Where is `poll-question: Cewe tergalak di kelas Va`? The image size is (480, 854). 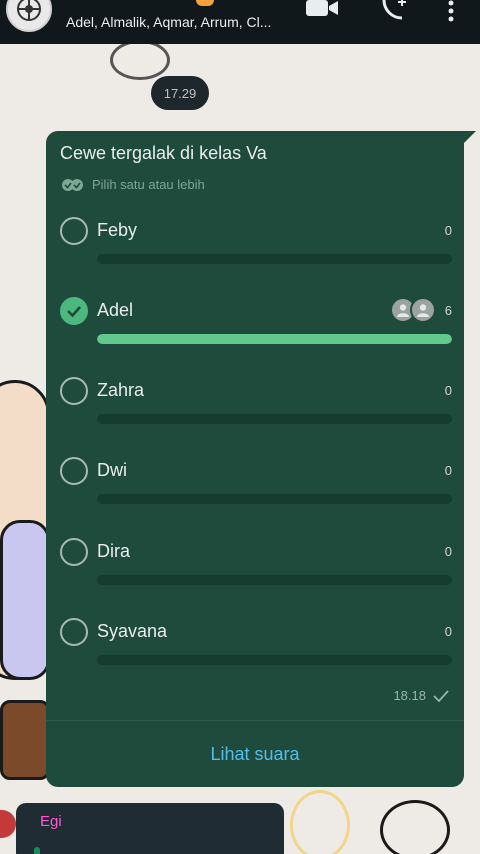 poll-question: Cewe tergalak di kelas Va is located at coordinates (163, 153).